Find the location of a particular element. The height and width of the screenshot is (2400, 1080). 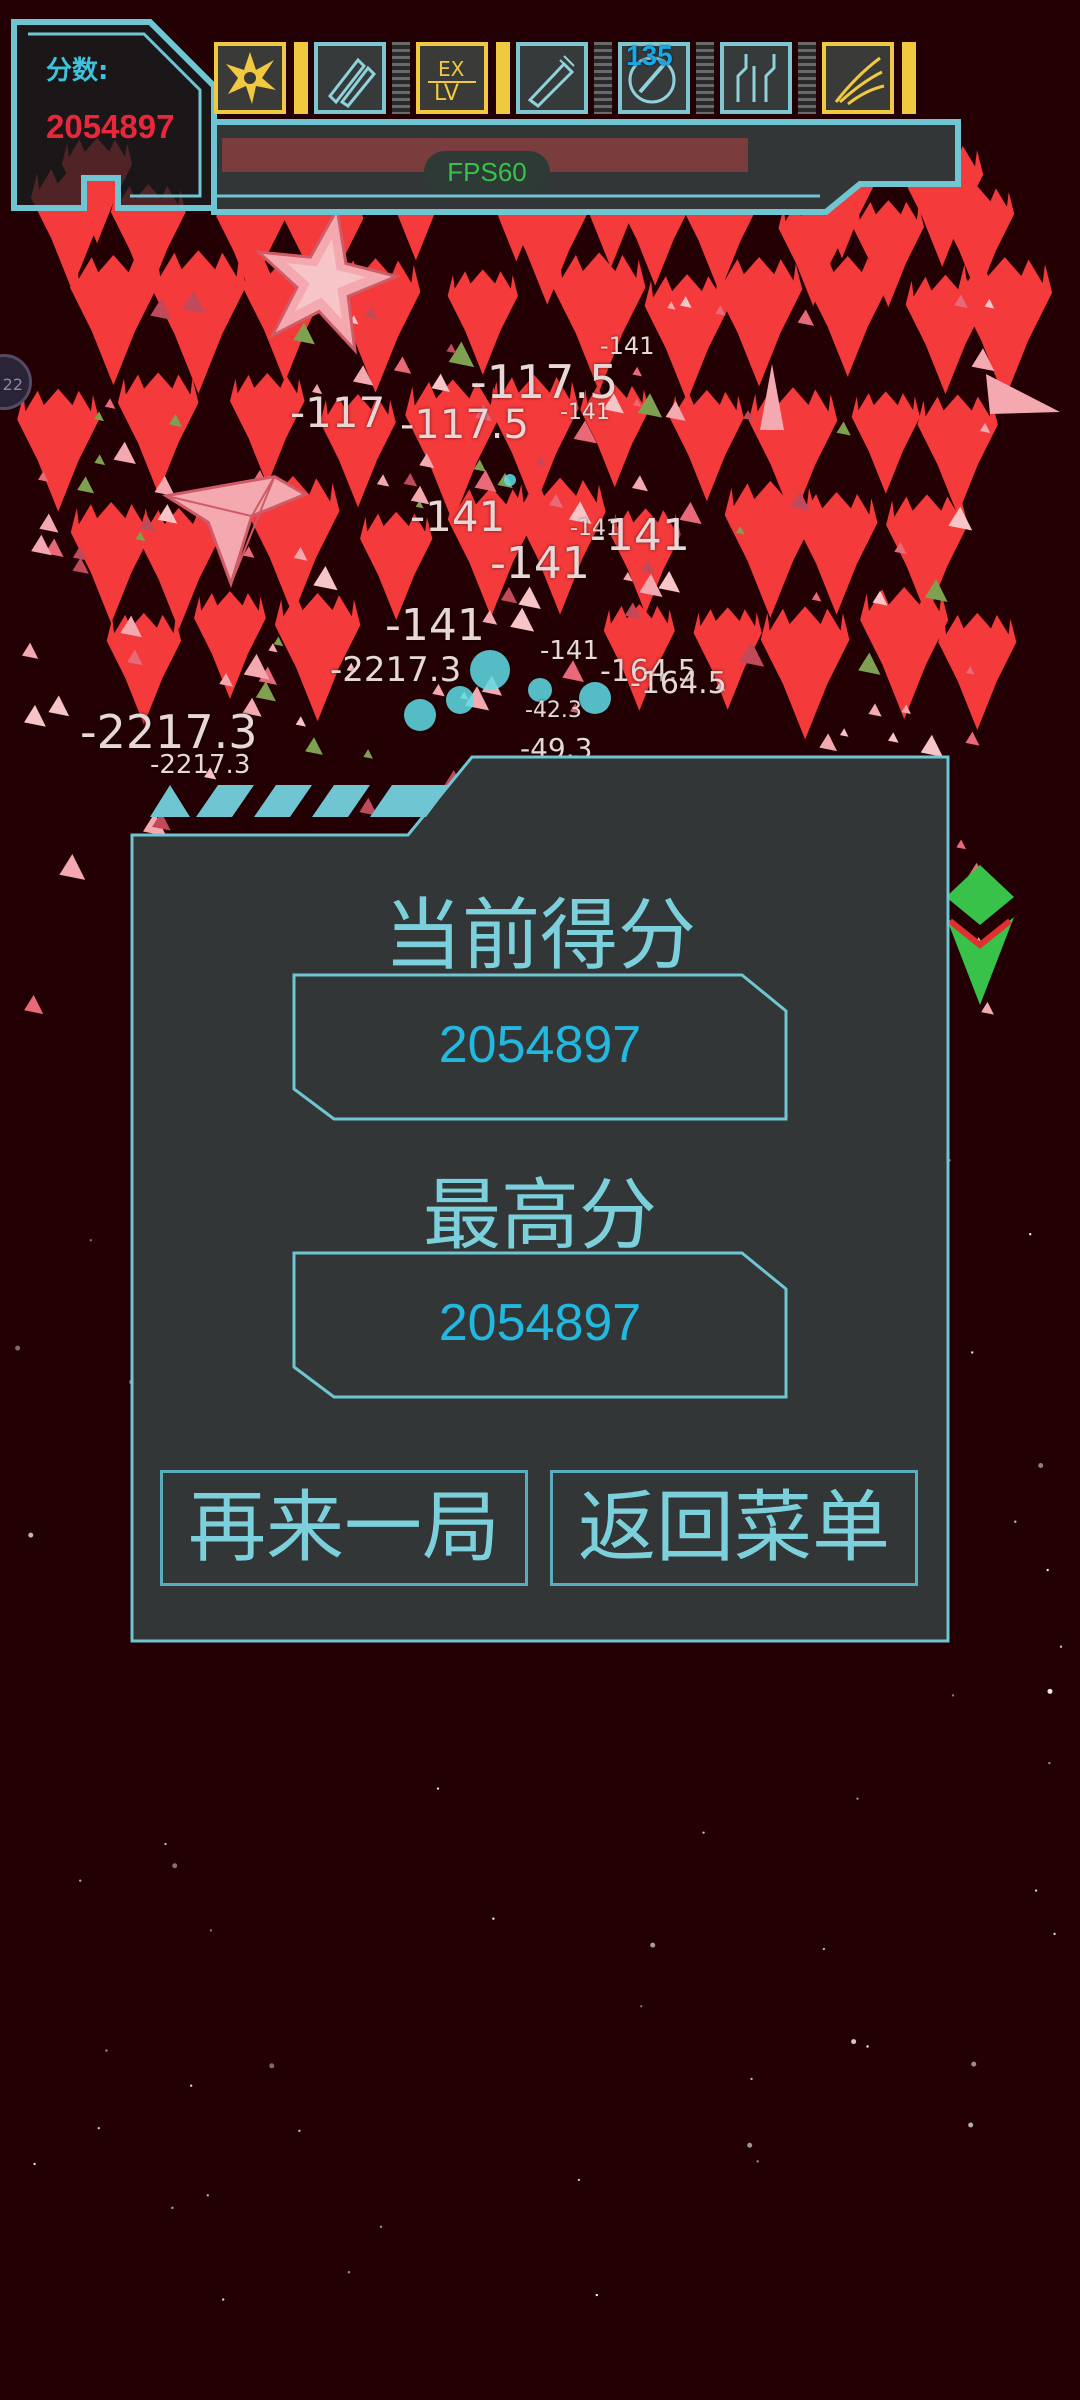

circuit-icon is located at coordinates (756, 78).